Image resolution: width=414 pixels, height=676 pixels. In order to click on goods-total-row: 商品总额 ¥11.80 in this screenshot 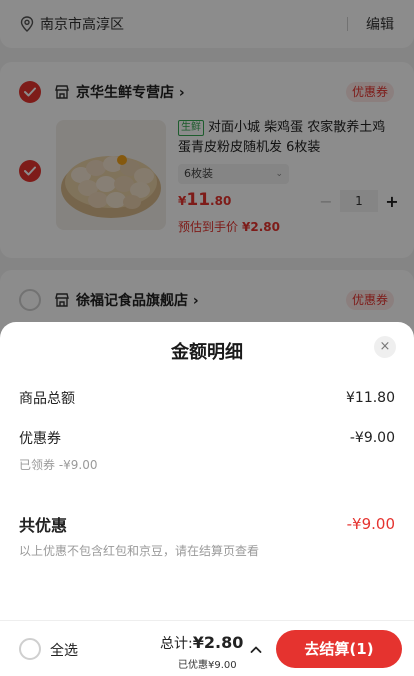, I will do `click(207, 398)`.